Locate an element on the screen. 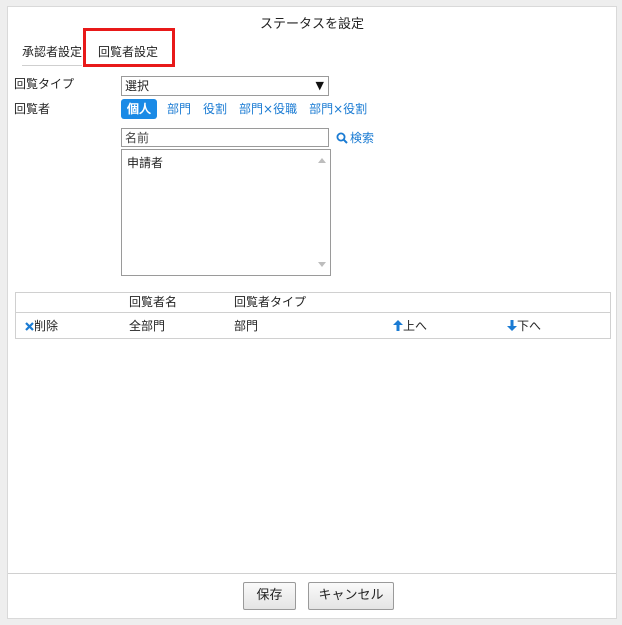 Image resolution: width=622 pixels, height=625 pixels. search-button: 検索 is located at coordinates (355, 138).